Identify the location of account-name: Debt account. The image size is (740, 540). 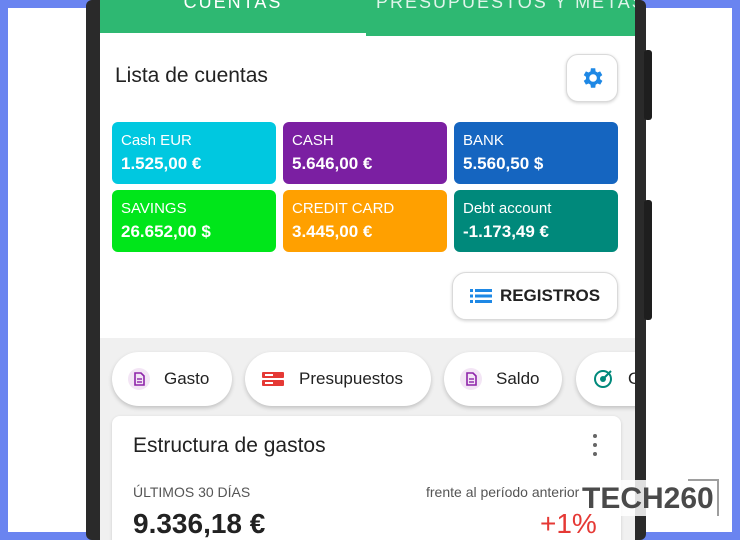
(507, 208).